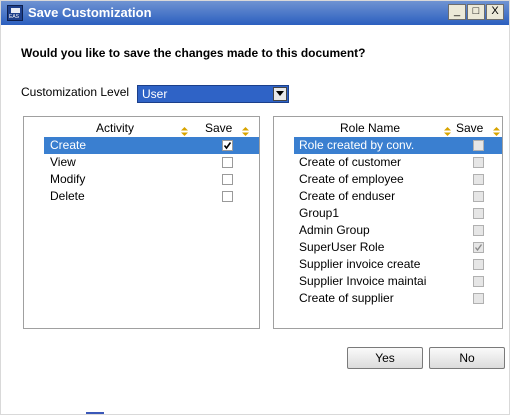  What do you see at coordinates (75, 92) in the screenshot?
I see `customization-level-label: Customization Level` at bounding box center [75, 92].